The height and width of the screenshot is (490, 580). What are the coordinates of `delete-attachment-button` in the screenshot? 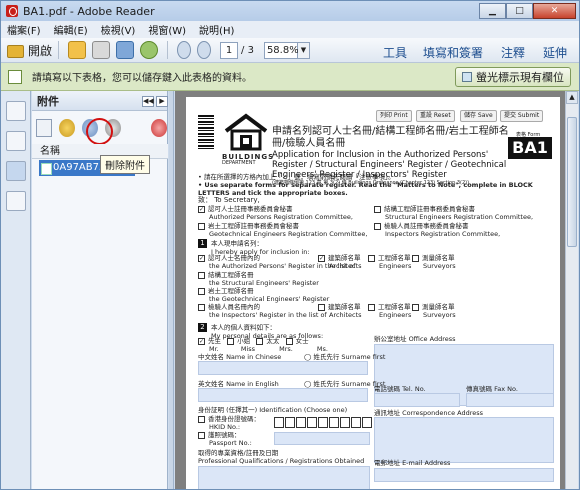 It's located at (136, 128).